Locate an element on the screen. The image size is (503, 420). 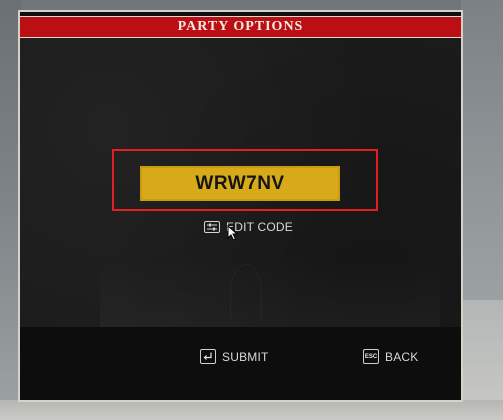
dialog-title: PARTY OPTIONS is located at coordinates (240, 26).